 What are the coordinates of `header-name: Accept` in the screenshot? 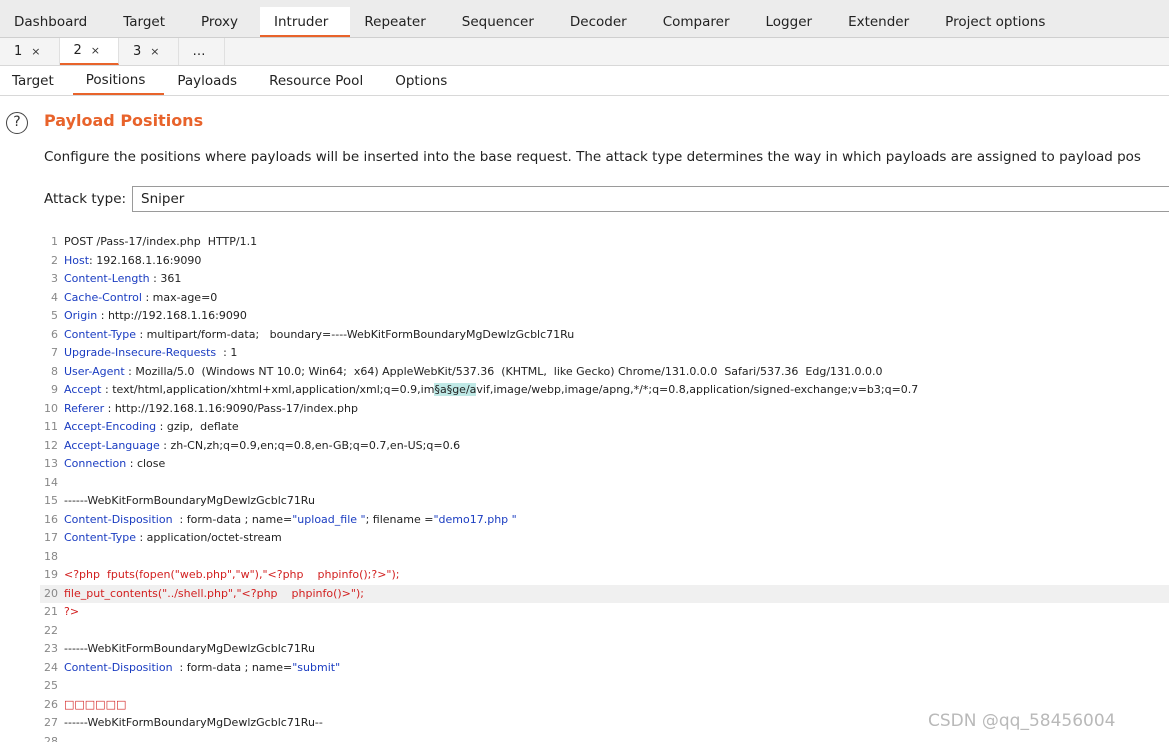 It's located at (83, 389).